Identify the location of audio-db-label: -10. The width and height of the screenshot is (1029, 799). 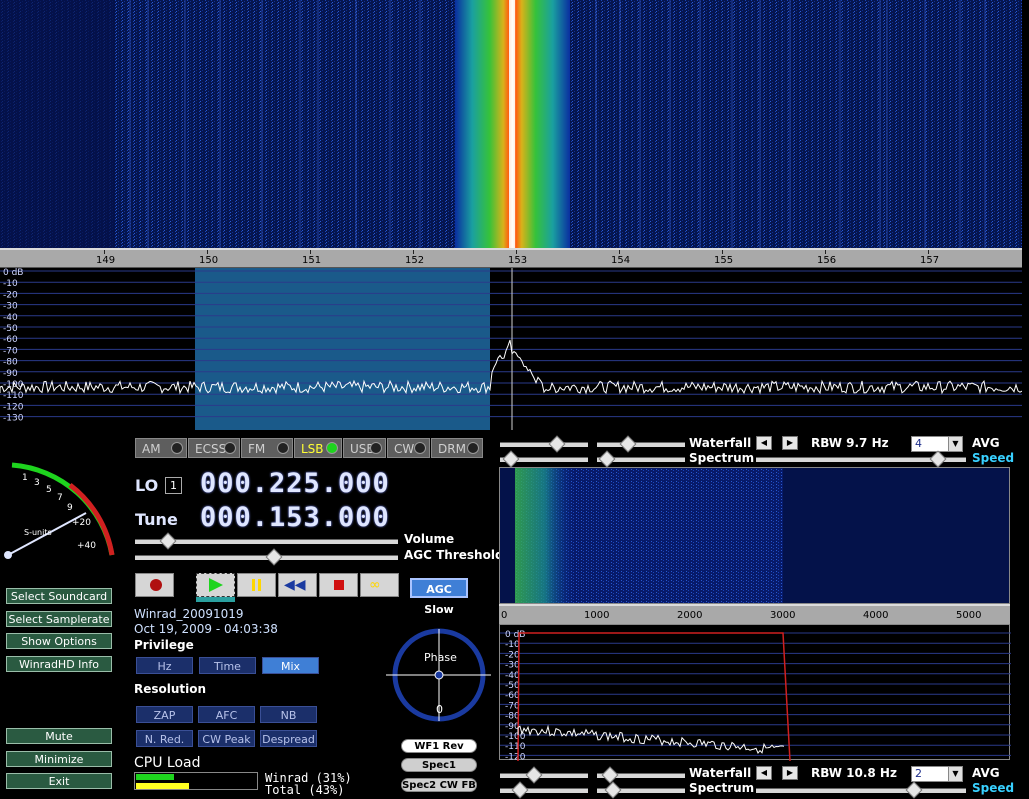
(512, 645).